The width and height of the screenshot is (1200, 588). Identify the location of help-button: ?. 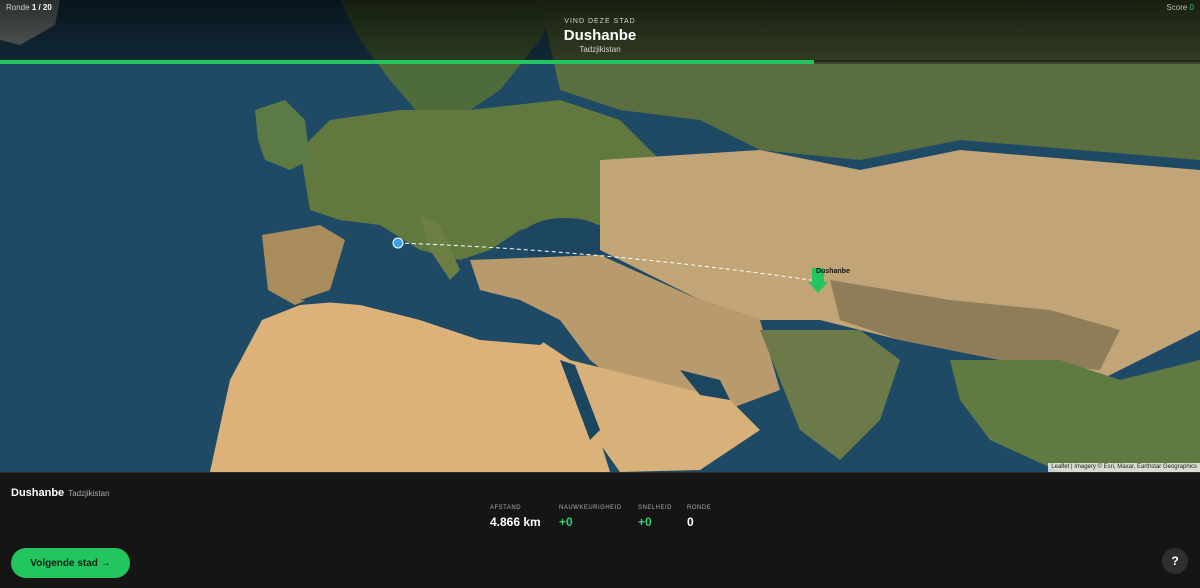
(1175, 561).